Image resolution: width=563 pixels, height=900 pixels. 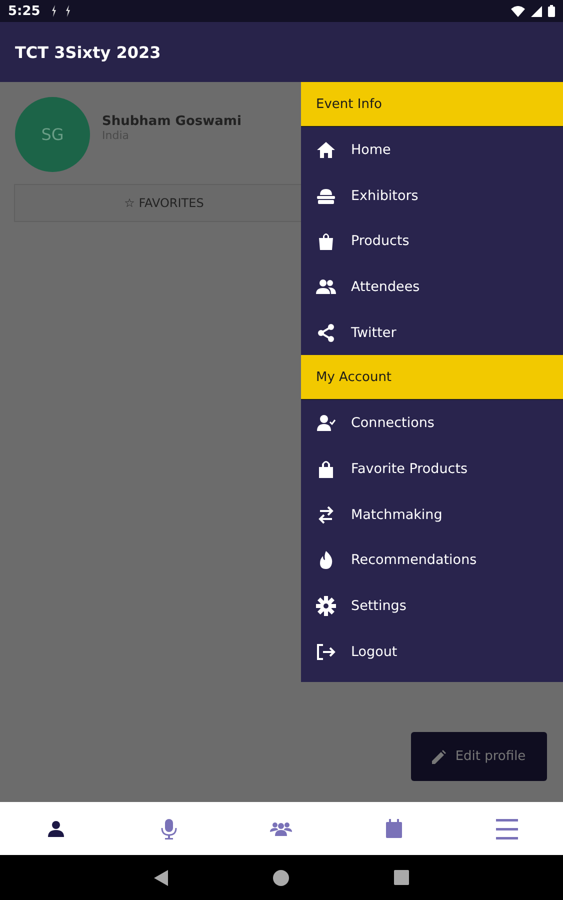 I want to click on signal-icon, so click(x=536, y=11).